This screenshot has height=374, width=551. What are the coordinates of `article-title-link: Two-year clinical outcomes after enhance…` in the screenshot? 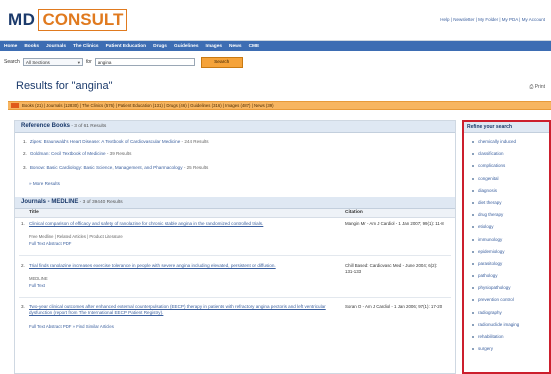 It's located at (179, 310).